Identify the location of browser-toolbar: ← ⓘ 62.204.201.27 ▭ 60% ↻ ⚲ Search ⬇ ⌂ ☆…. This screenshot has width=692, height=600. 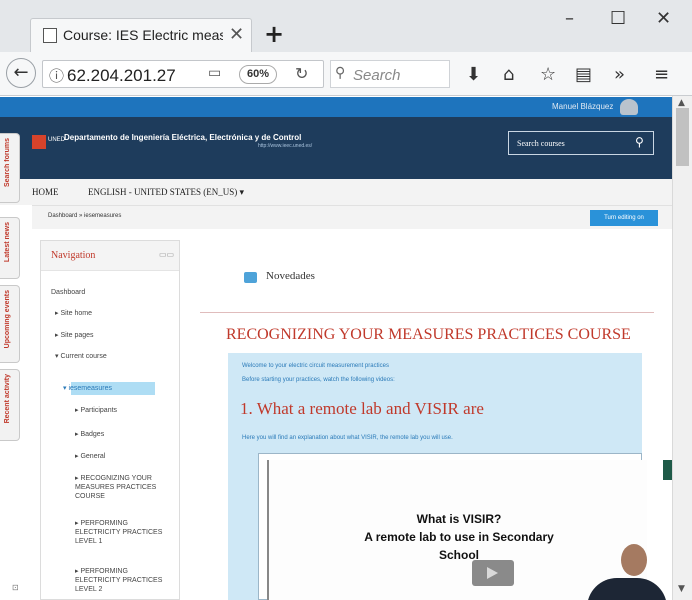
(346, 74).